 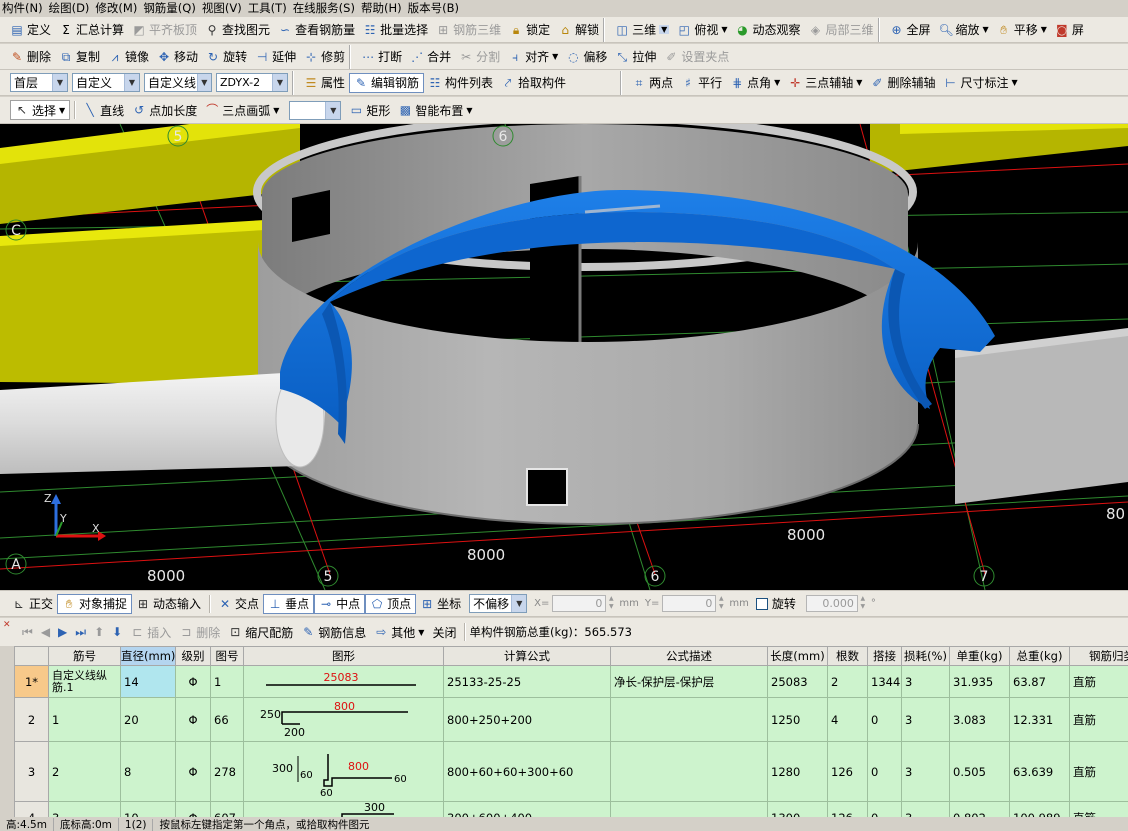 What do you see at coordinates (343, 719) in the screenshot?
I see `cell-shape: 250 800 200` at bounding box center [343, 719].